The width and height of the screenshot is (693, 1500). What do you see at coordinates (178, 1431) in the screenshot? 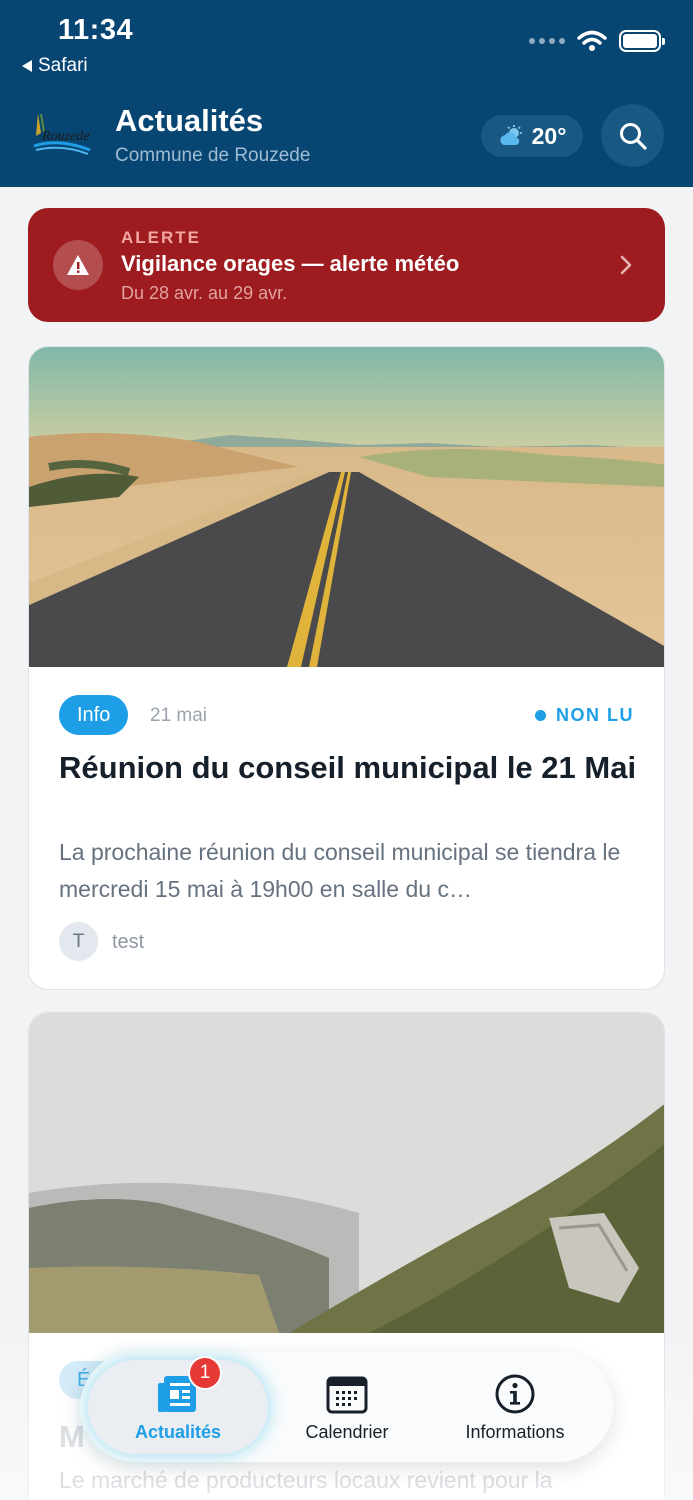
I see `tab-label: Actualités` at bounding box center [178, 1431].